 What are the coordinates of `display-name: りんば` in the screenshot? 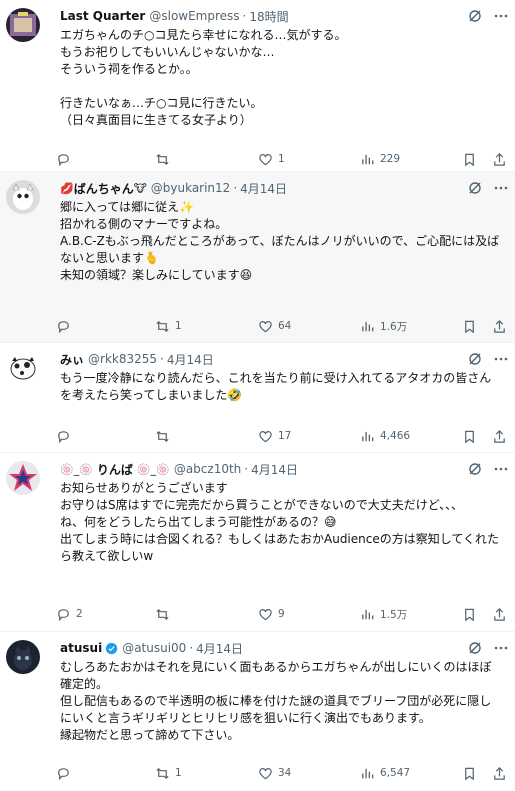 It's located at (115, 469).